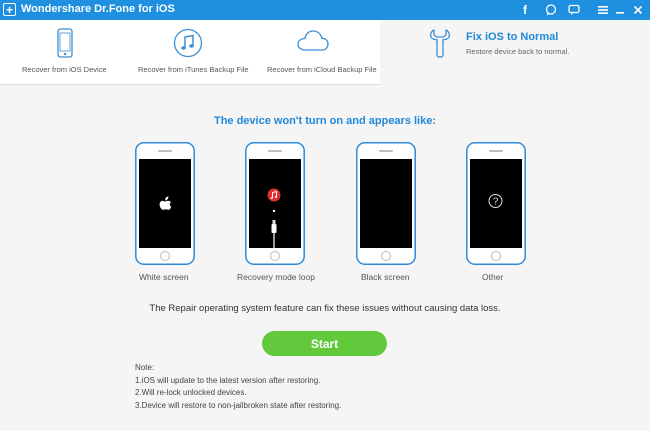 The image size is (650, 431). I want to click on feedback-icon, so click(551, 10).